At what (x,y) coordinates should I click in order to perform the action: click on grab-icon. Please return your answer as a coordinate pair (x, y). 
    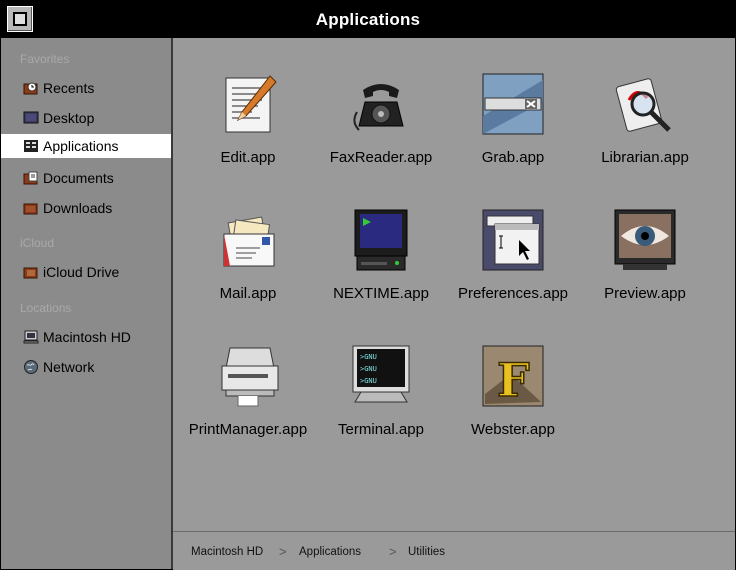
    Looking at the image, I should click on (513, 104).